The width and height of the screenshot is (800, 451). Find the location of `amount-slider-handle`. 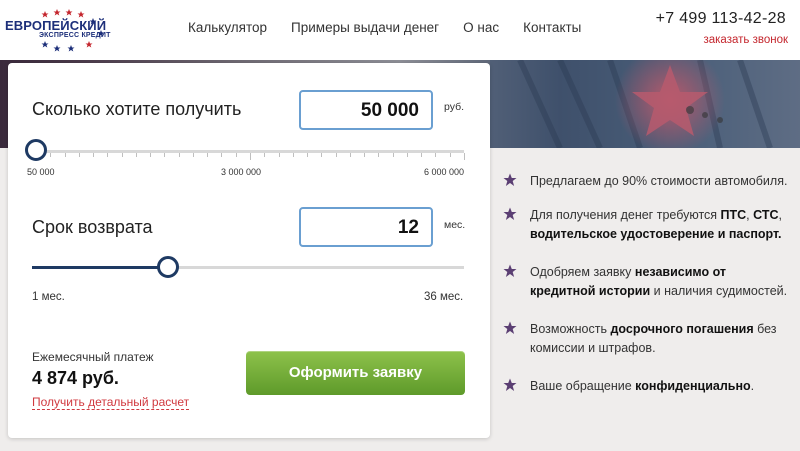

amount-slider-handle is located at coordinates (36, 150).